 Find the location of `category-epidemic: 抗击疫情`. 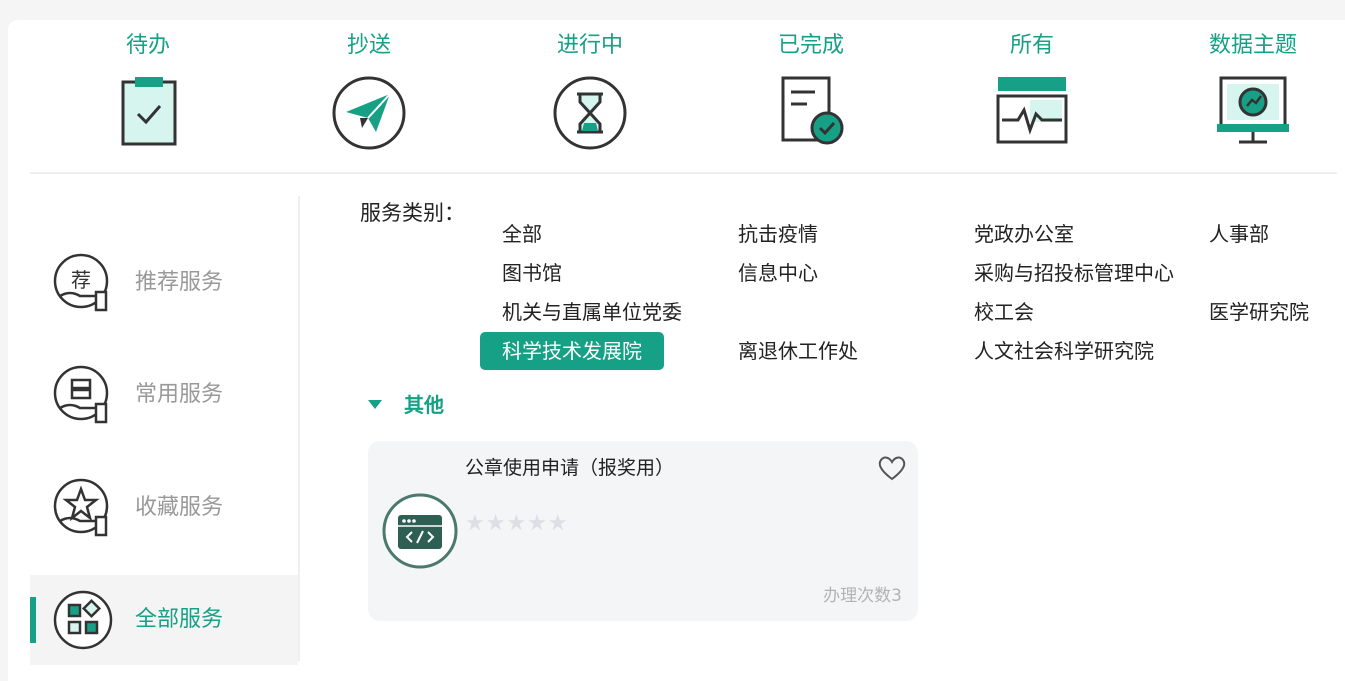

category-epidemic: 抗击疫情 is located at coordinates (778, 234).